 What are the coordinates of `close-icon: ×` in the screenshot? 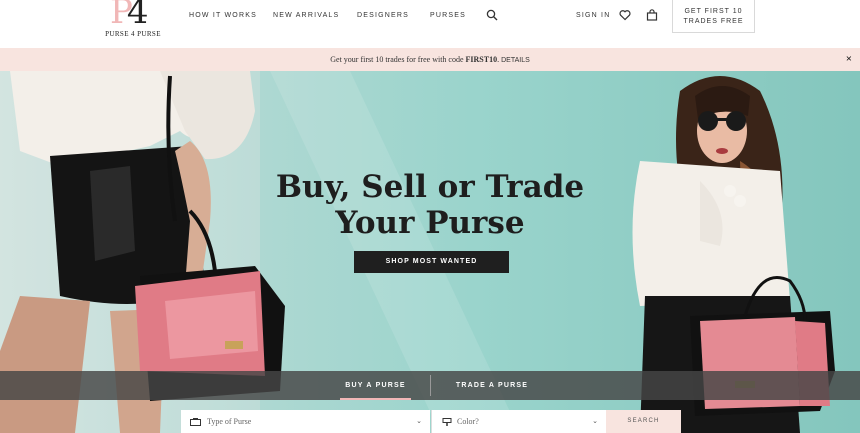 It's located at (849, 59).